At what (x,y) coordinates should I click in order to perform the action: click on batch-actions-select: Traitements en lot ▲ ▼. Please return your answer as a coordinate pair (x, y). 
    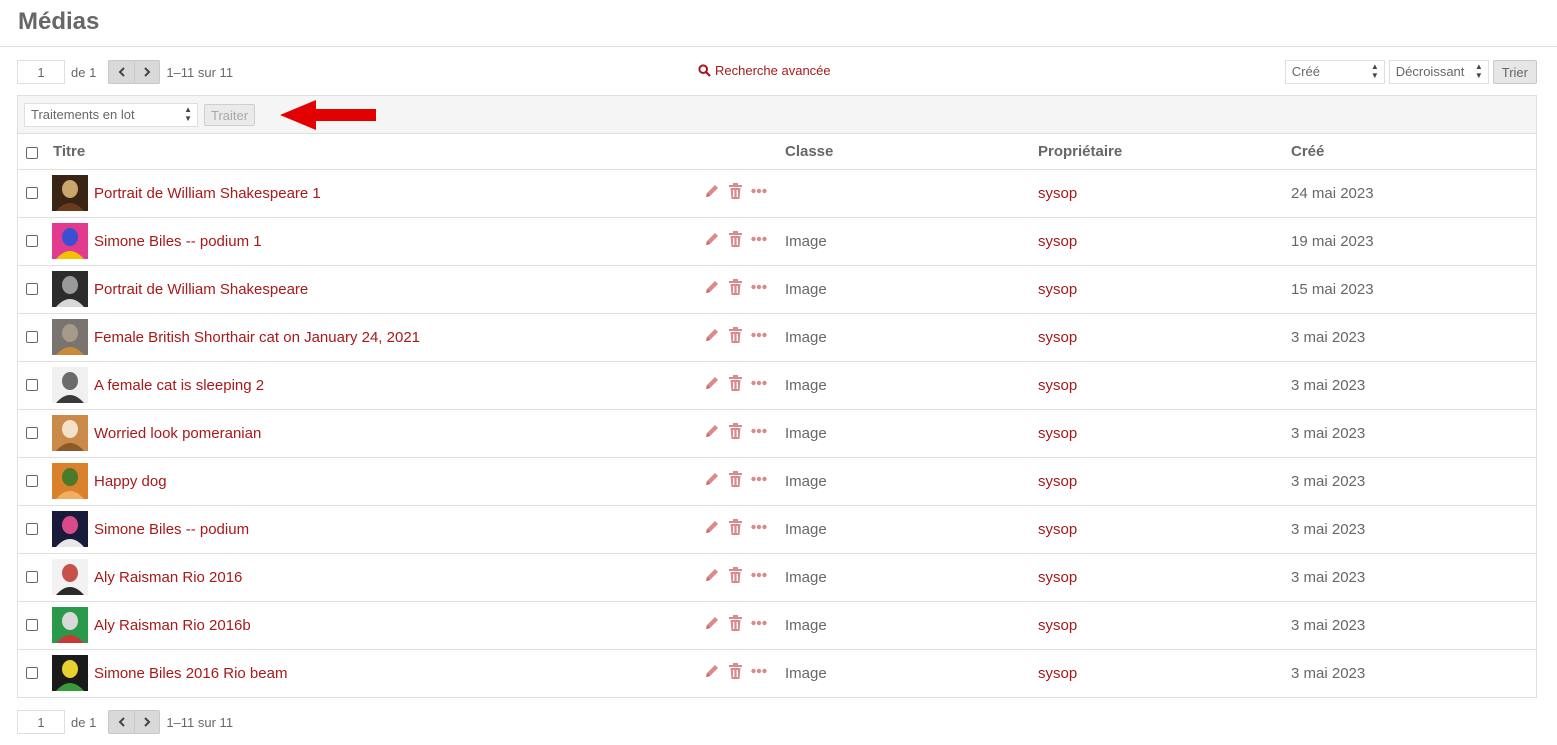
    Looking at the image, I should click on (111, 115).